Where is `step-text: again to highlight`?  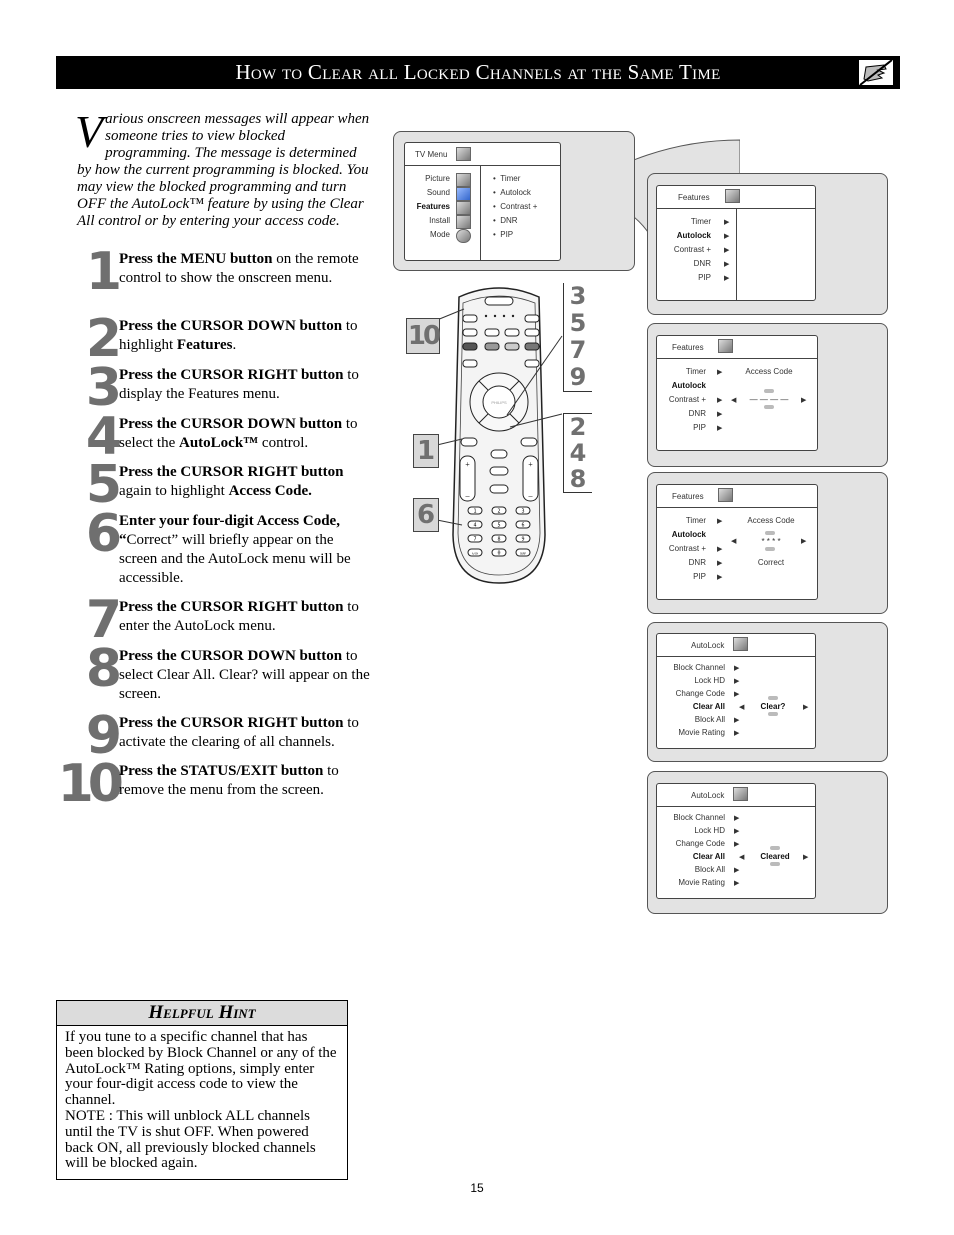 step-text: again to highlight is located at coordinates (174, 491).